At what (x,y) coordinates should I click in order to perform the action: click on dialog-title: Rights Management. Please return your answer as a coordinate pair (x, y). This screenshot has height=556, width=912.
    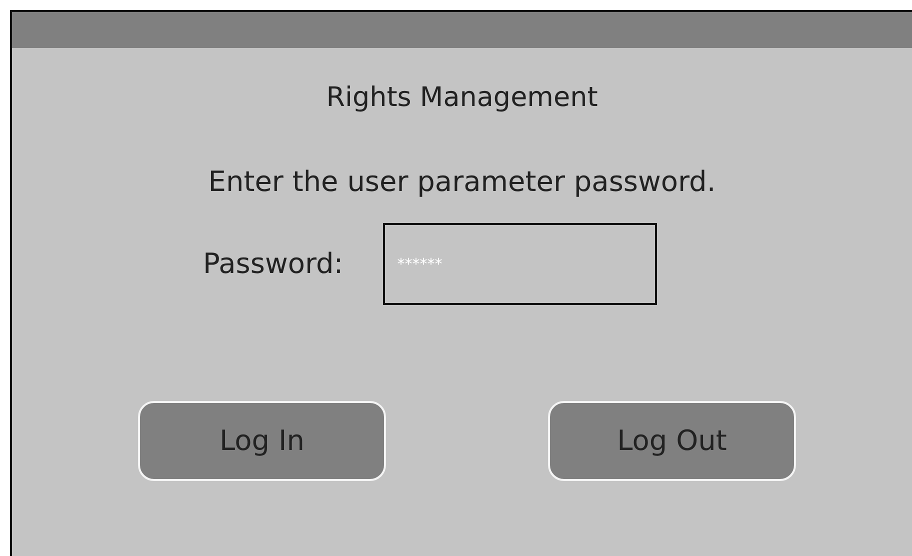
    Looking at the image, I should click on (462, 98).